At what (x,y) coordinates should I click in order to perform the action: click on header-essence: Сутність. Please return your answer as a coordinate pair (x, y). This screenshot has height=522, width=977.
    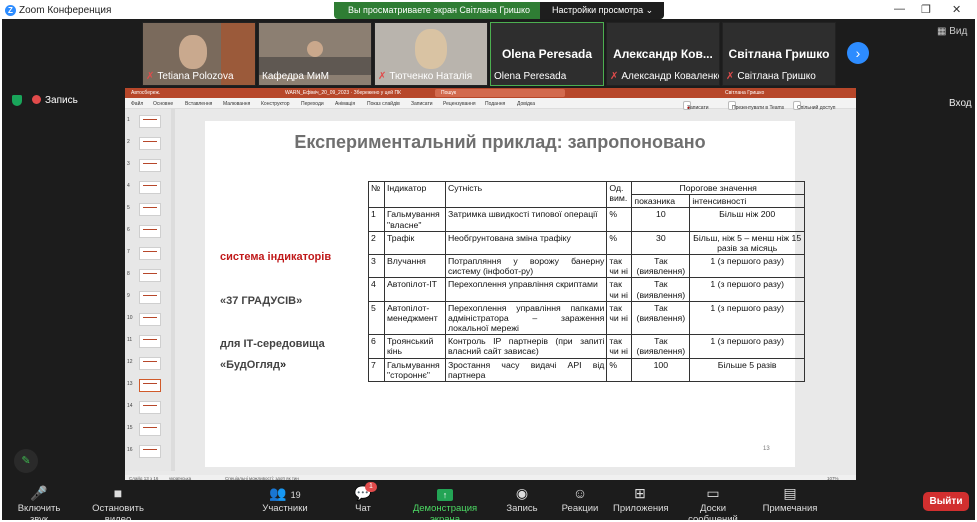
    Looking at the image, I should click on (526, 194).